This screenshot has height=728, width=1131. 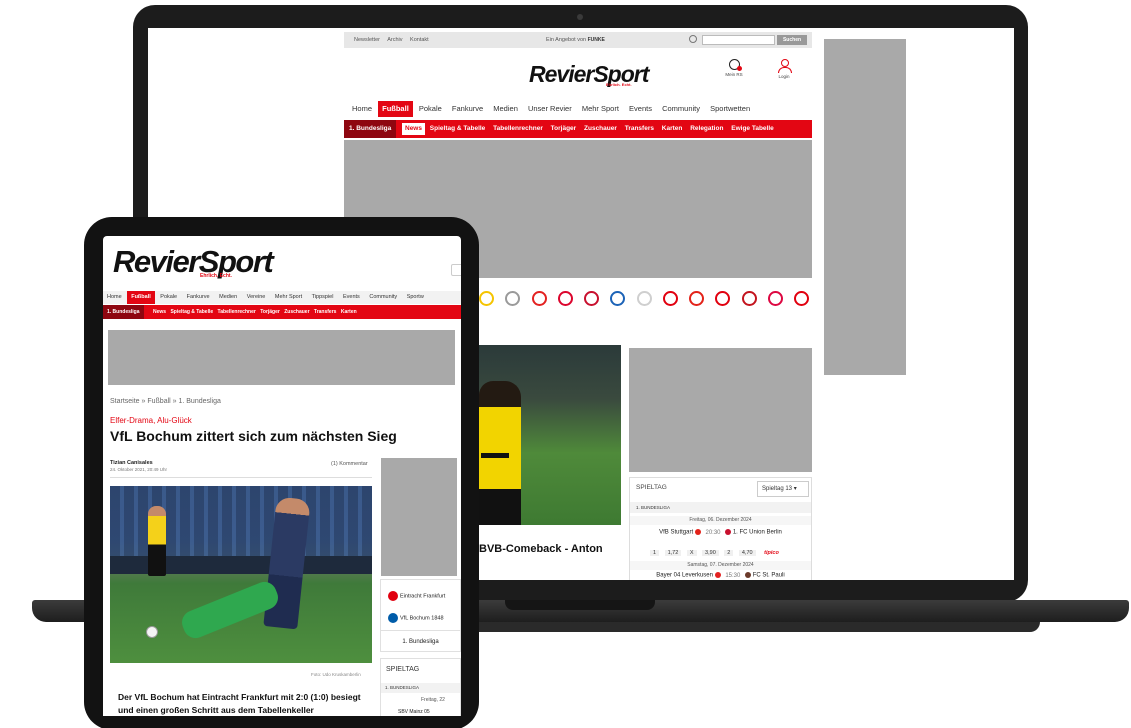 What do you see at coordinates (550, 435) in the screenshot?
I see `hero-image` at bounding box center [550, 435].